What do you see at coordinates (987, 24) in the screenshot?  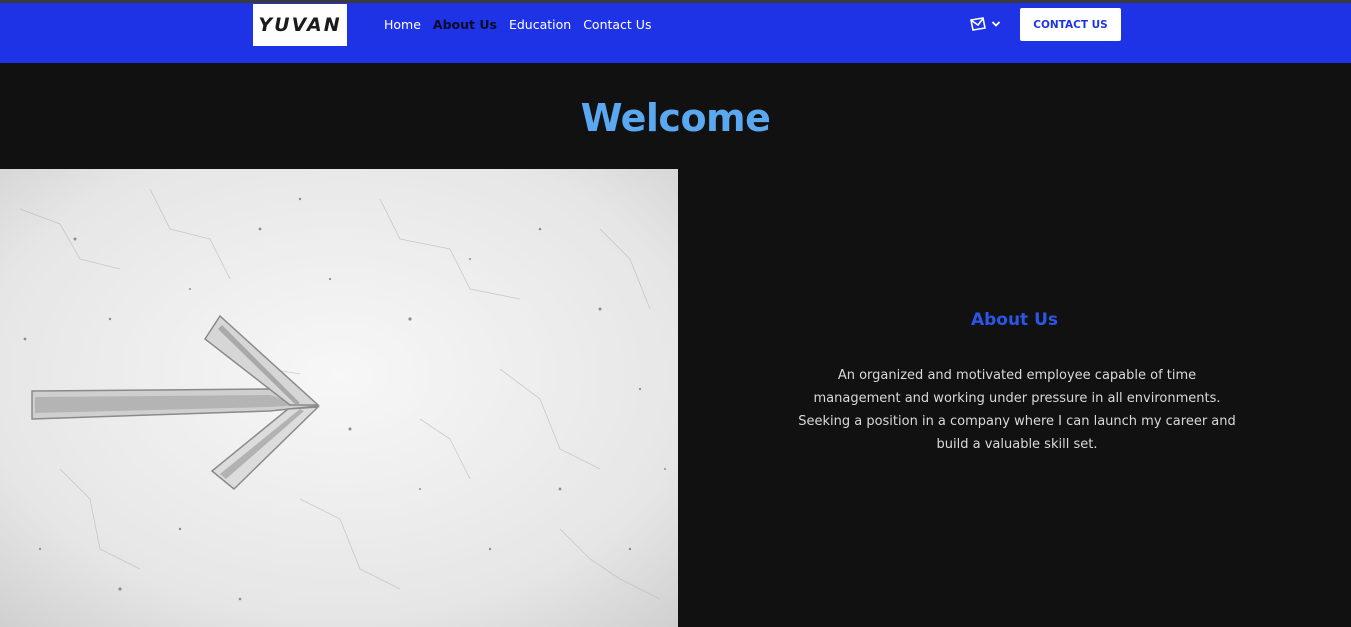 I see `mail-dropdown` at bounding box center [987, 24].